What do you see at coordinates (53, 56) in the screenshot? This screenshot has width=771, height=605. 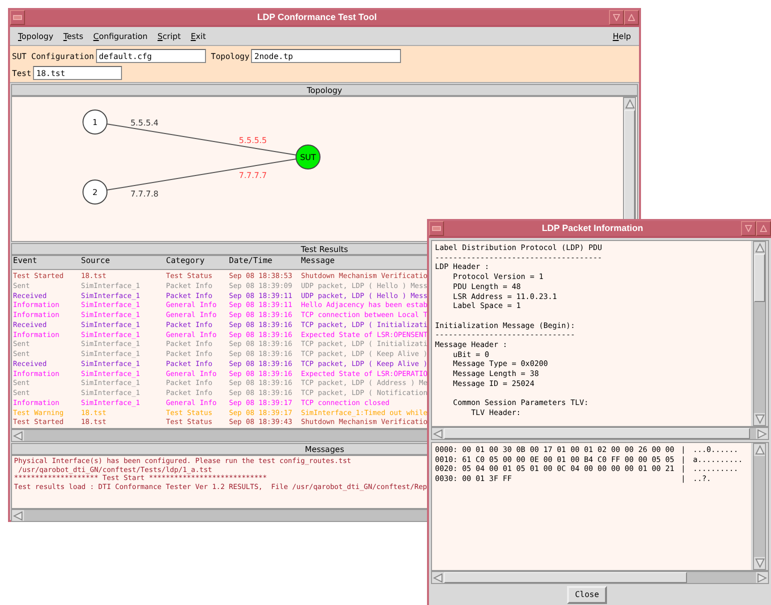 I see `field-label: SUT Configuration` at bounding box center [53, 56].